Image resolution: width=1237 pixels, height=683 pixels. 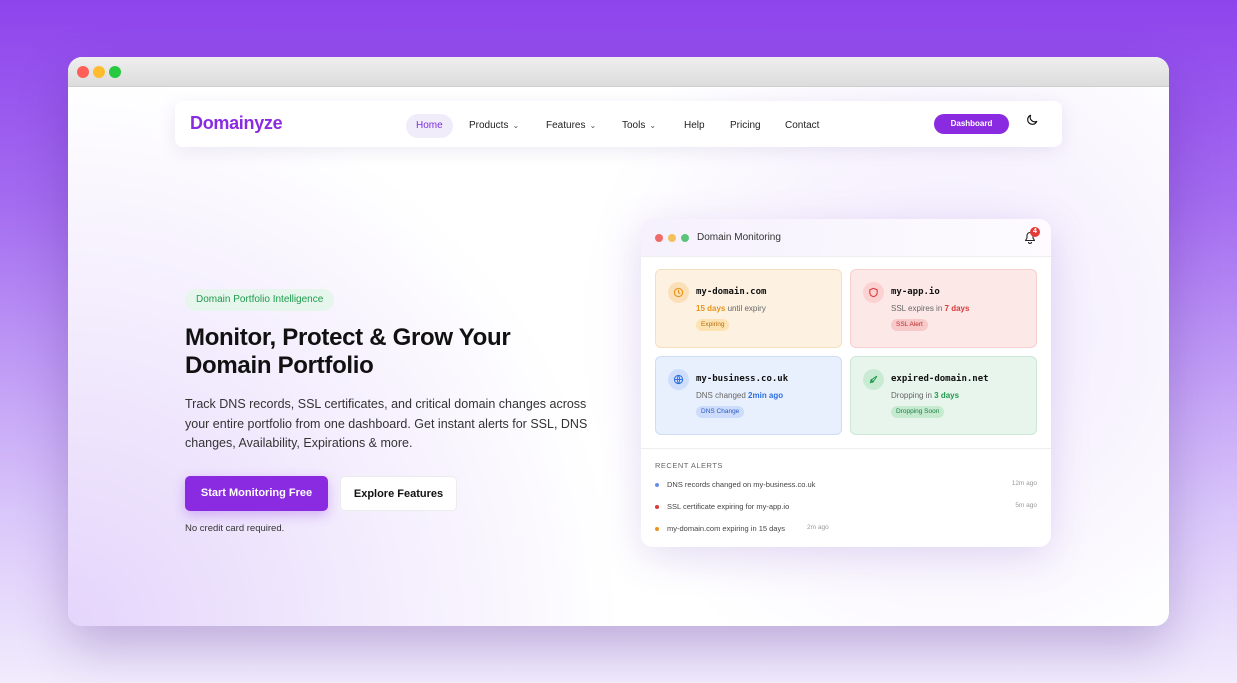 I want to click on notification-count-badge: 4, so click(x=1035, y=232).